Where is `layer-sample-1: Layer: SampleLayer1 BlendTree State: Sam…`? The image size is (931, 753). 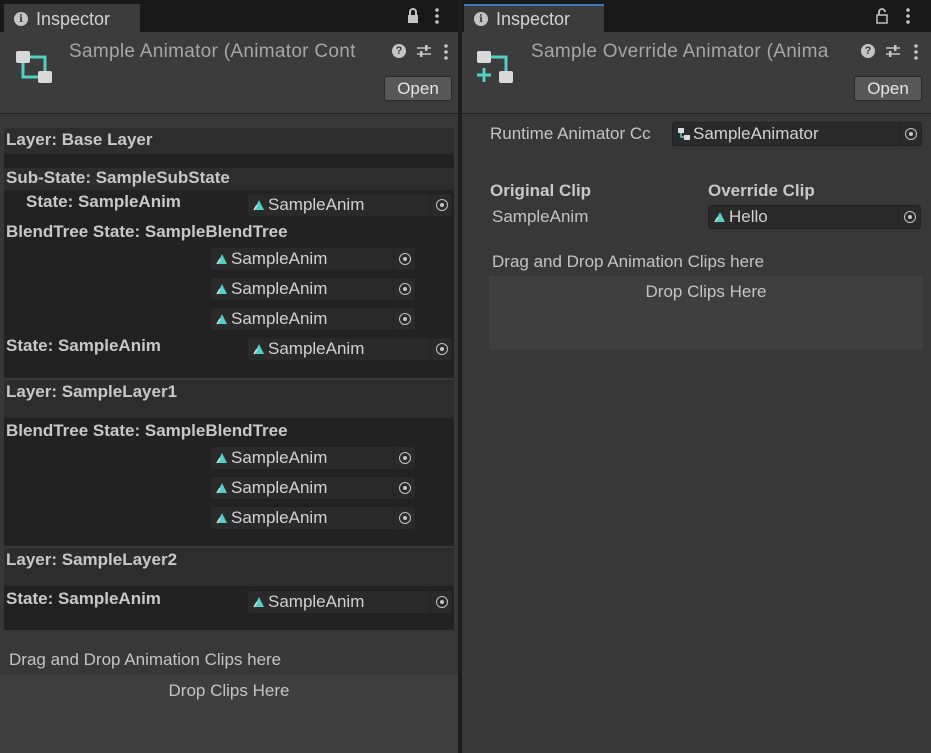
layer-sample-1: Layer: SampleLayer1 BlendTree State: Sam… is located at coordinates (229, 463).